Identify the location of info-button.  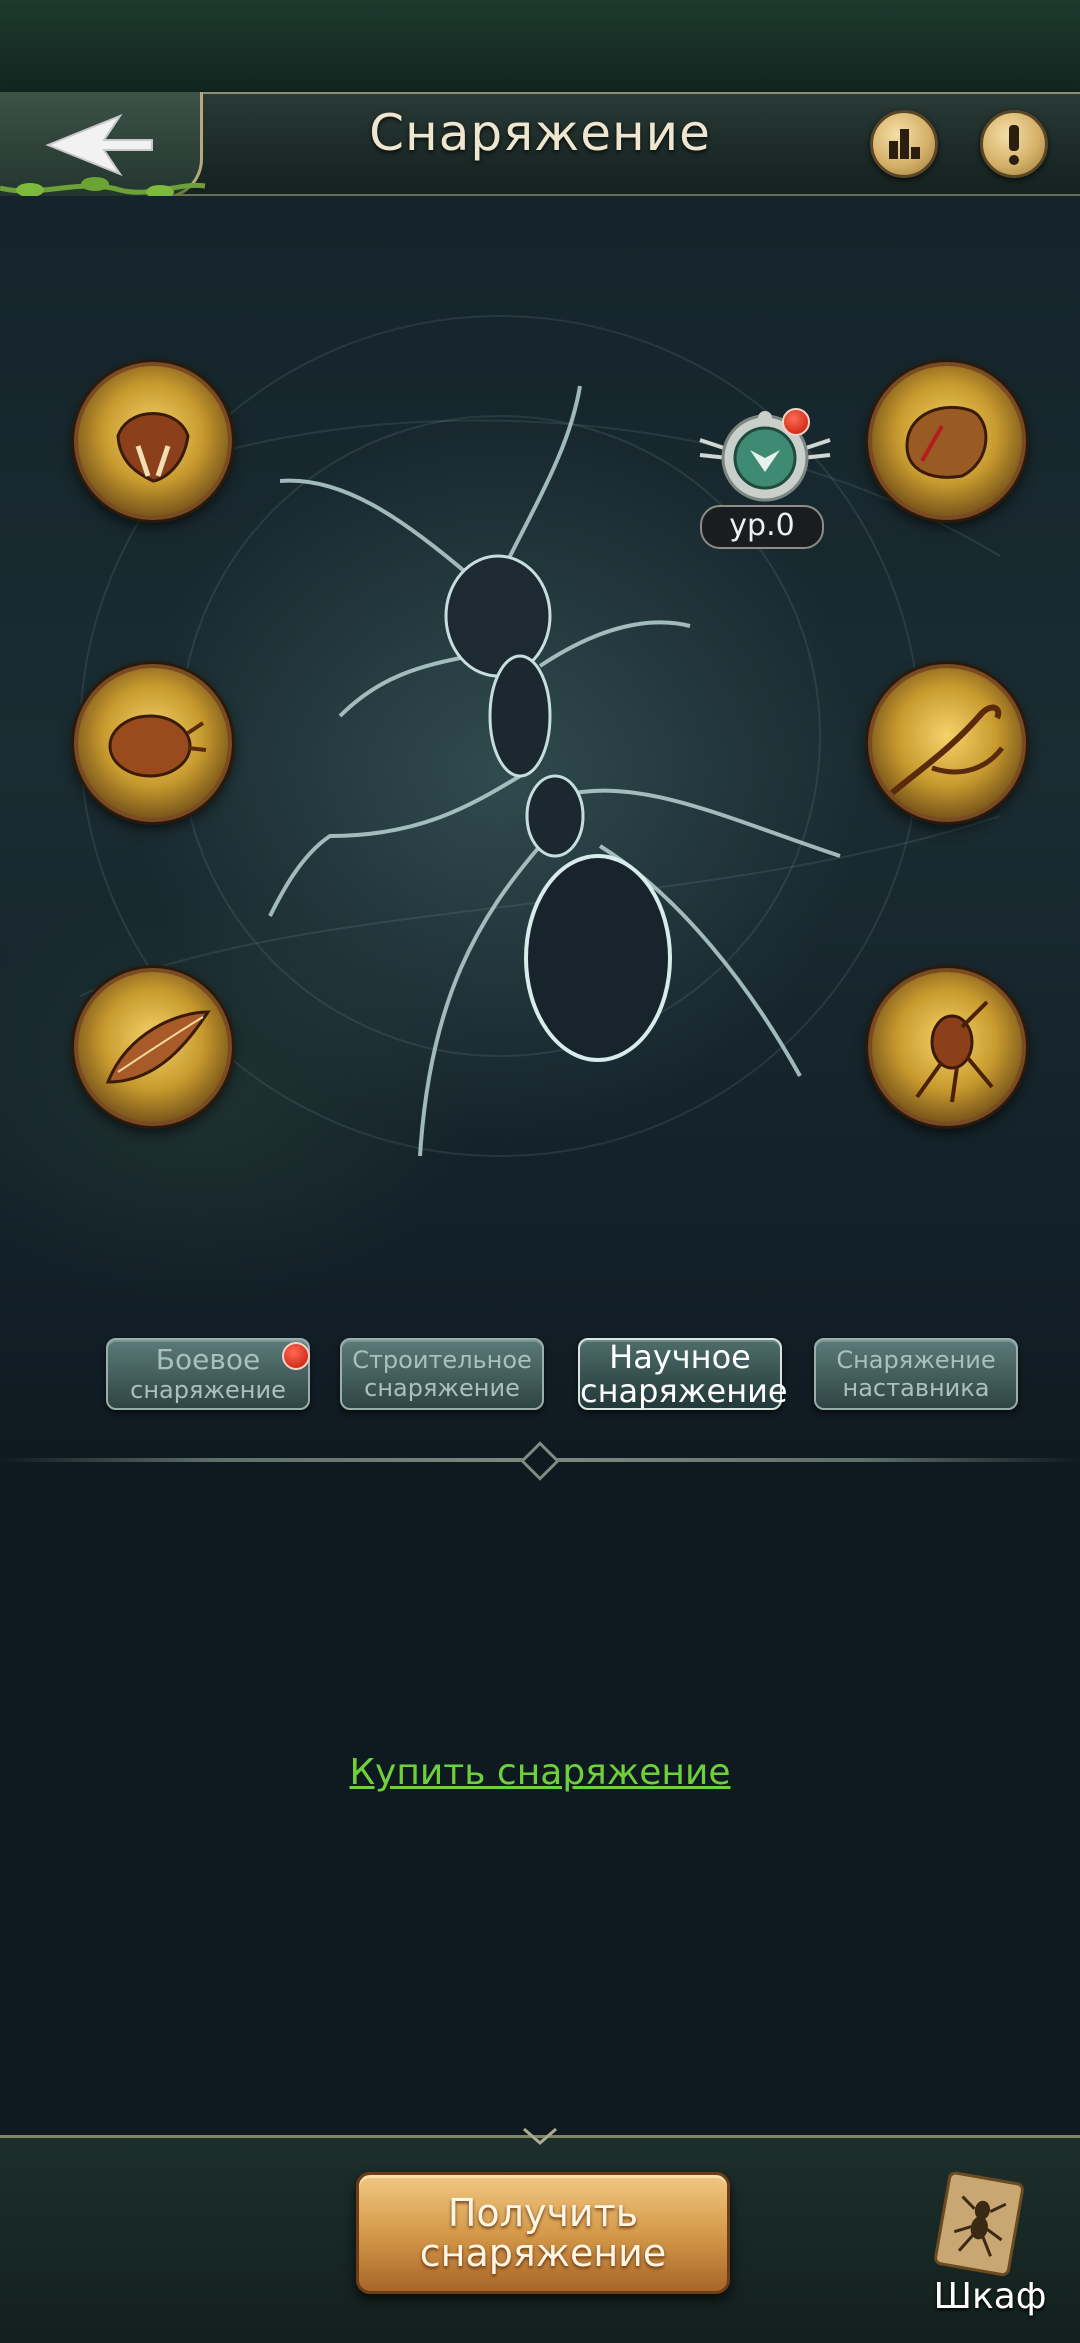
(1014, 144).